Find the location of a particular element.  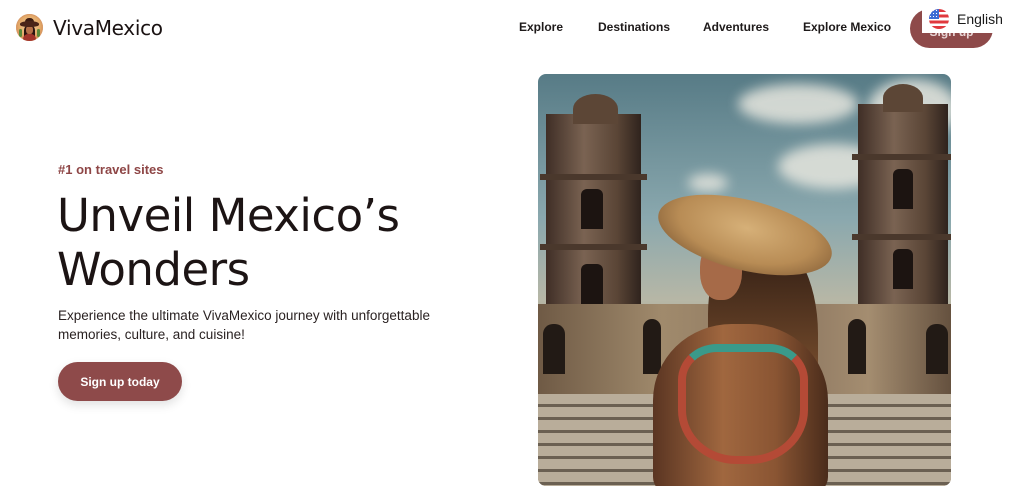

language-label: English is located at coordinates (980, 18).